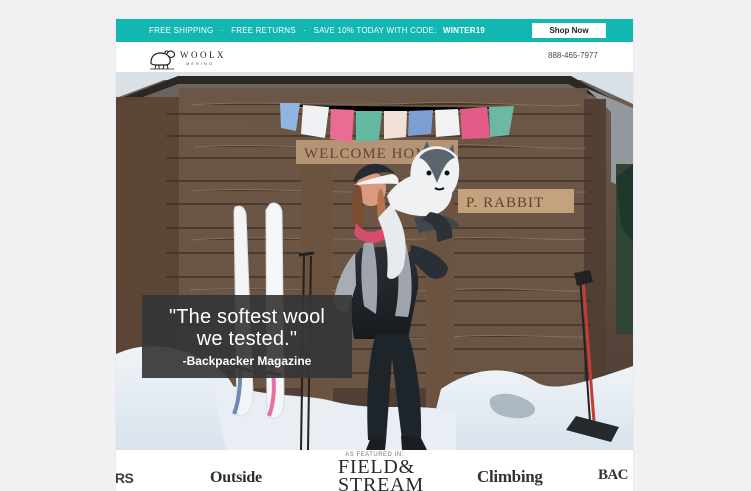 The height and width of the screenshot is (491, 751). I want to click on woolx-logo: WOOLX MERINO, so click(202, 57).